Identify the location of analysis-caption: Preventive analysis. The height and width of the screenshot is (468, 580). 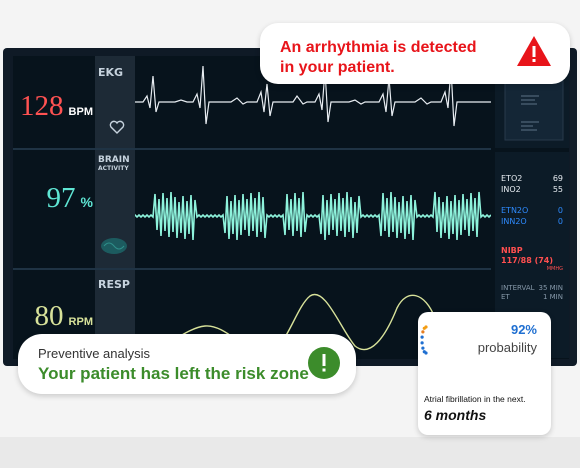
(94, 353).